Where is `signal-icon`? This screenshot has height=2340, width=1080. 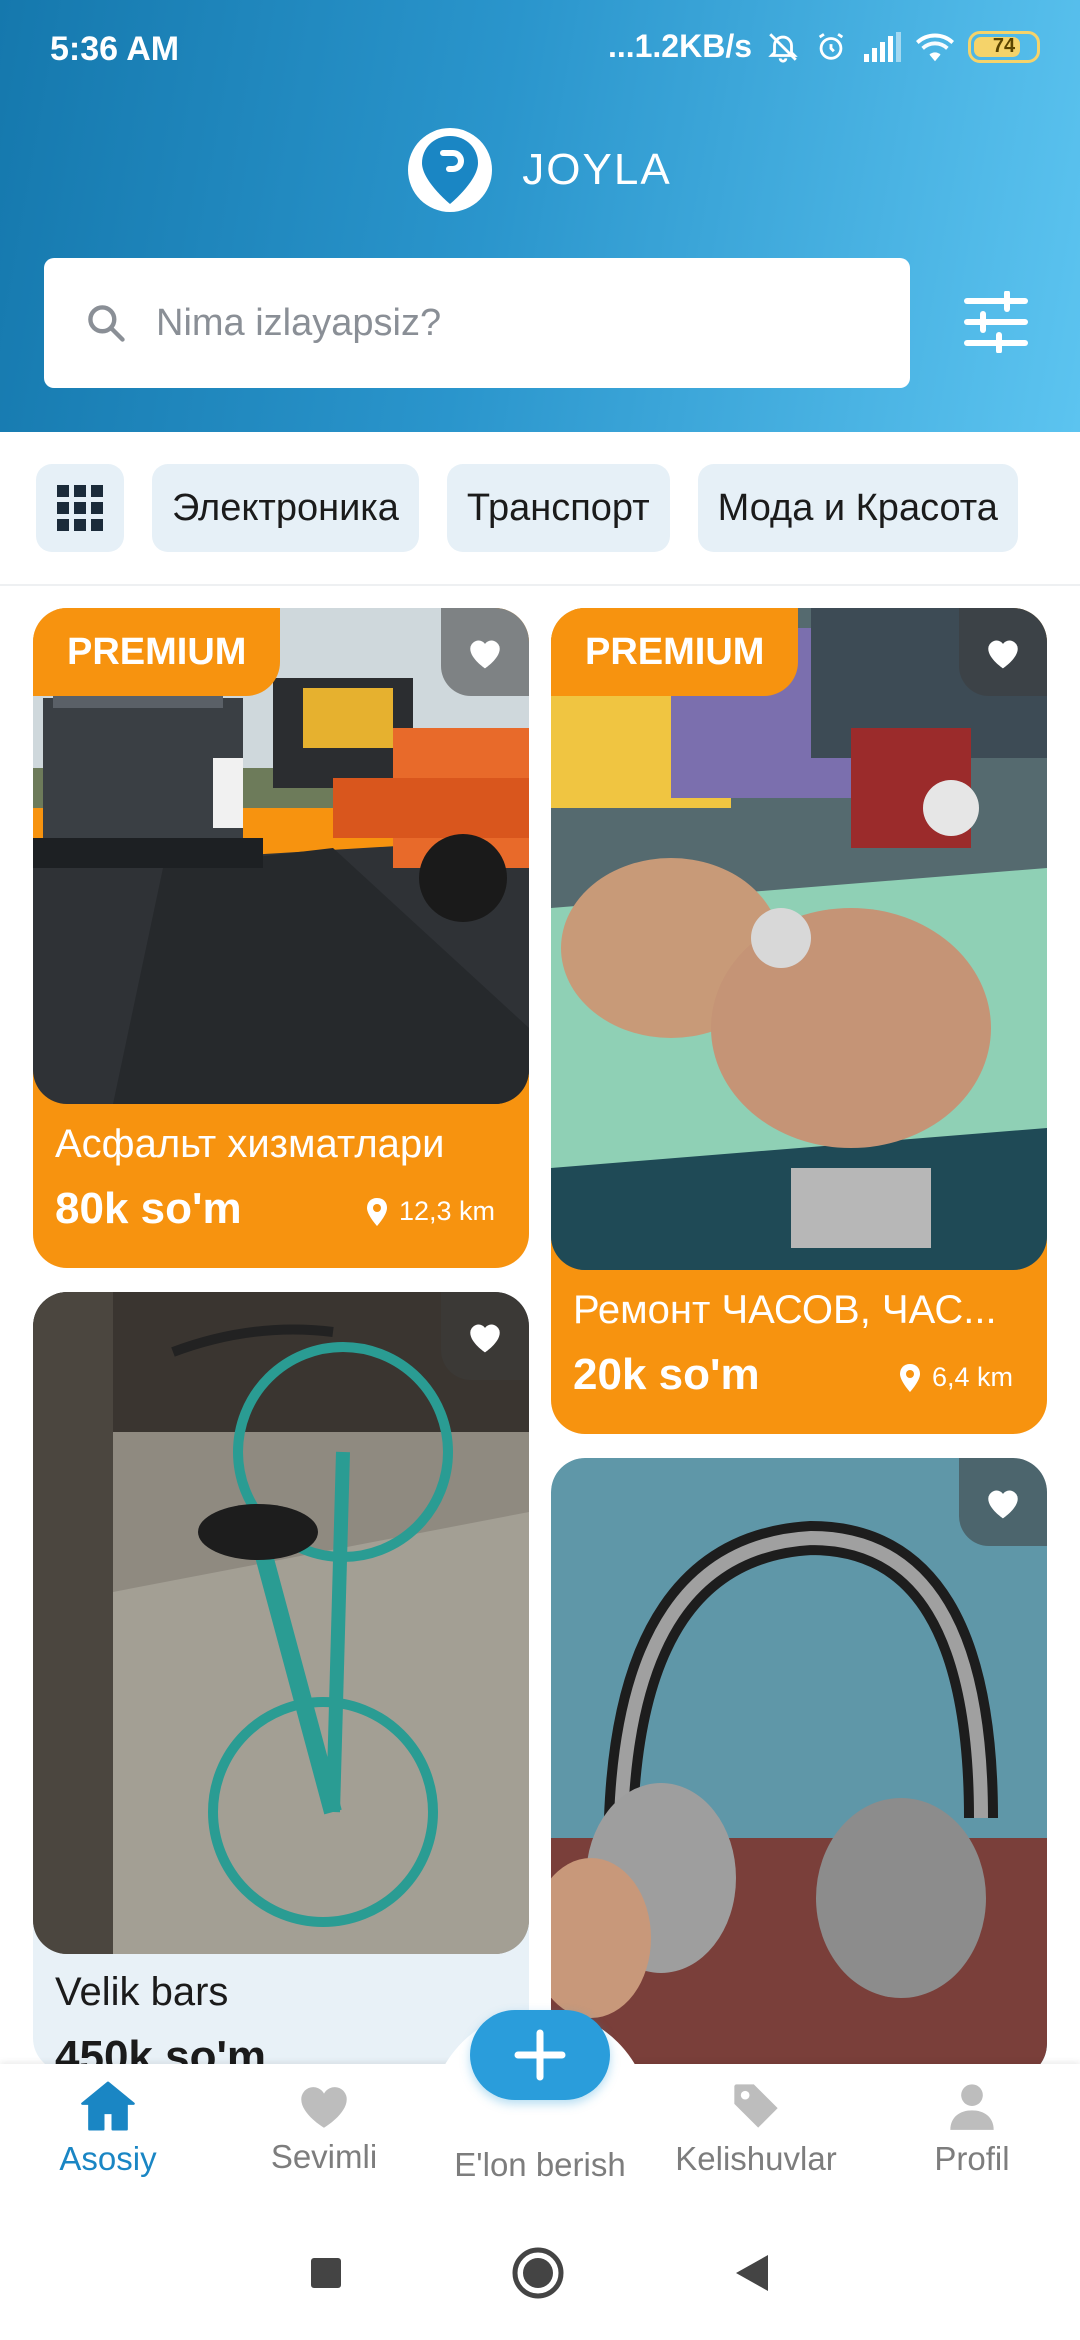 signal-icon is located at coordinates (882, 46).